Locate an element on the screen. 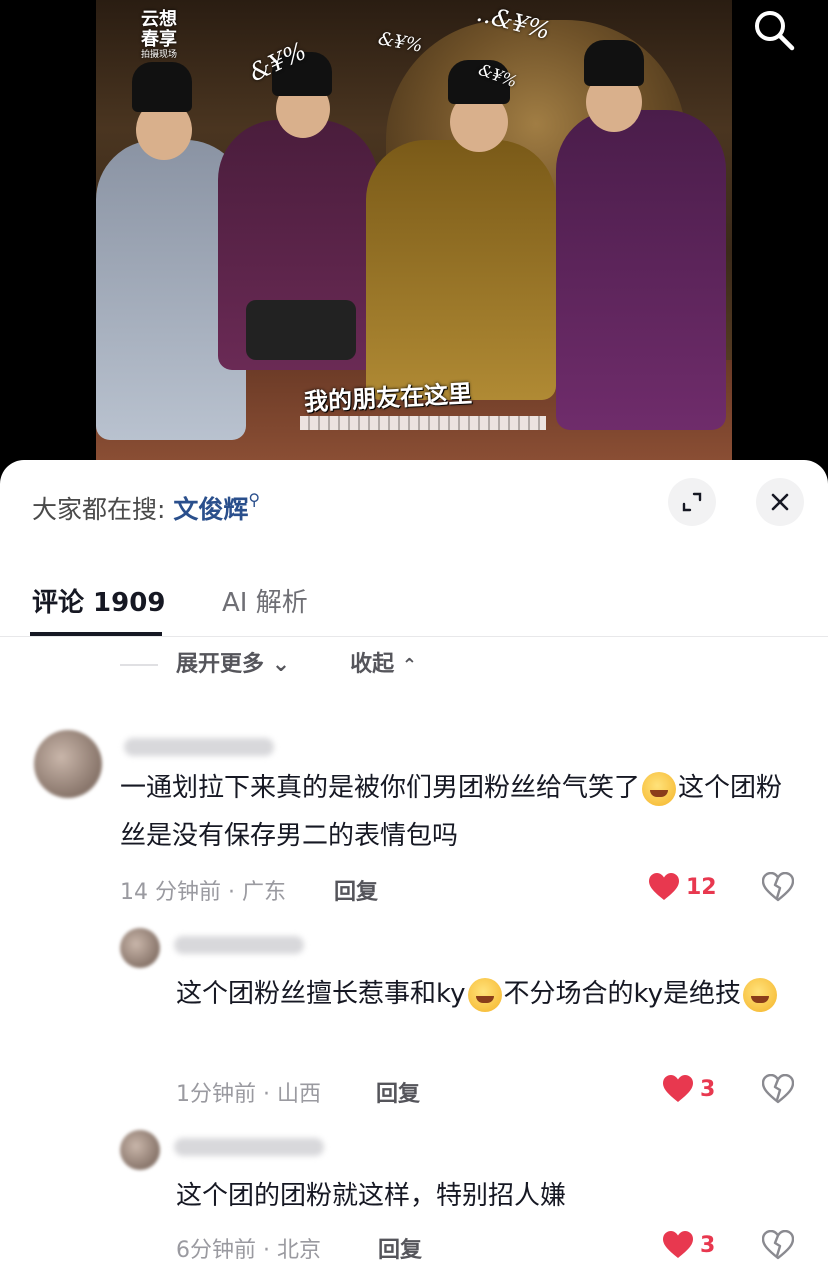 The height and width of the screenshot is (1283, 828). subtitle-ornament is located at coordinates (423, 423).